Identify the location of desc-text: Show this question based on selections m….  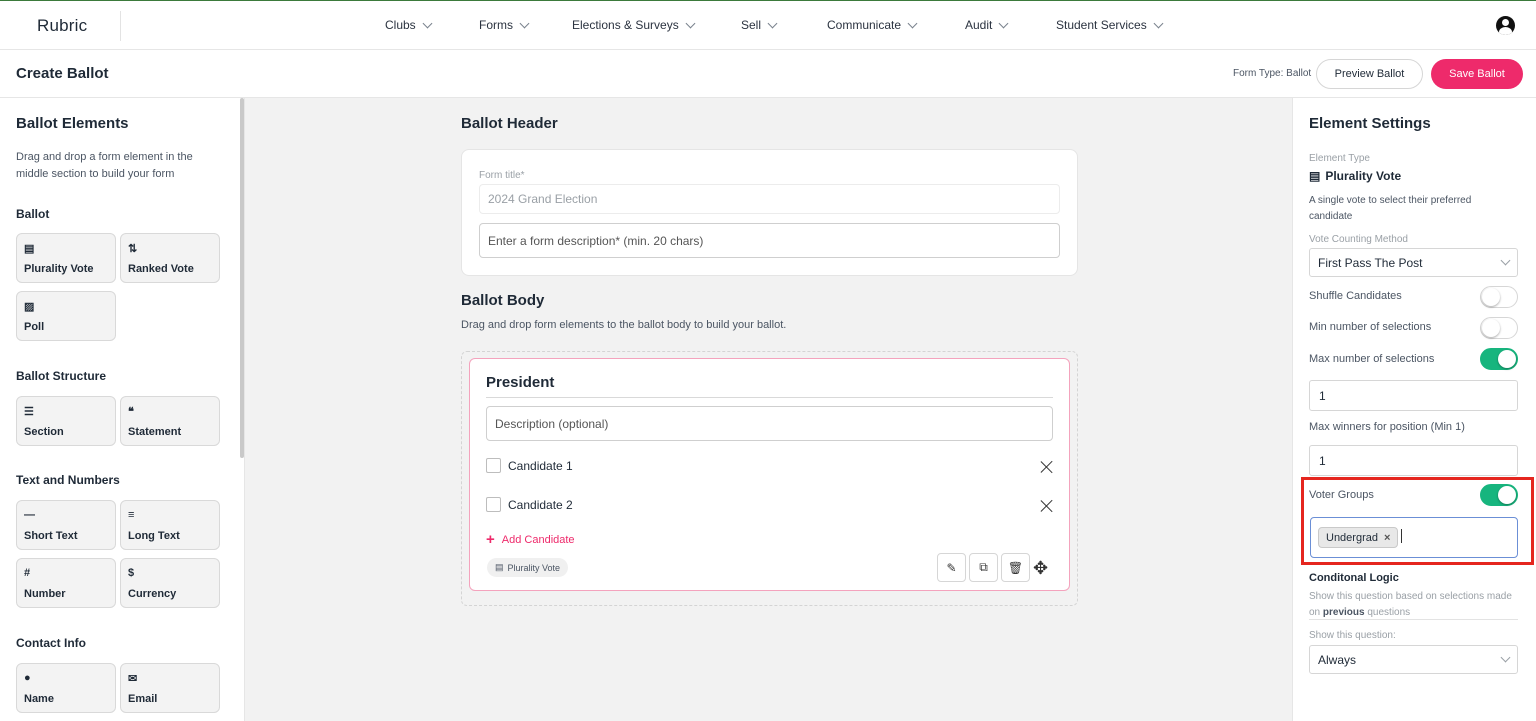
(1410, 596).